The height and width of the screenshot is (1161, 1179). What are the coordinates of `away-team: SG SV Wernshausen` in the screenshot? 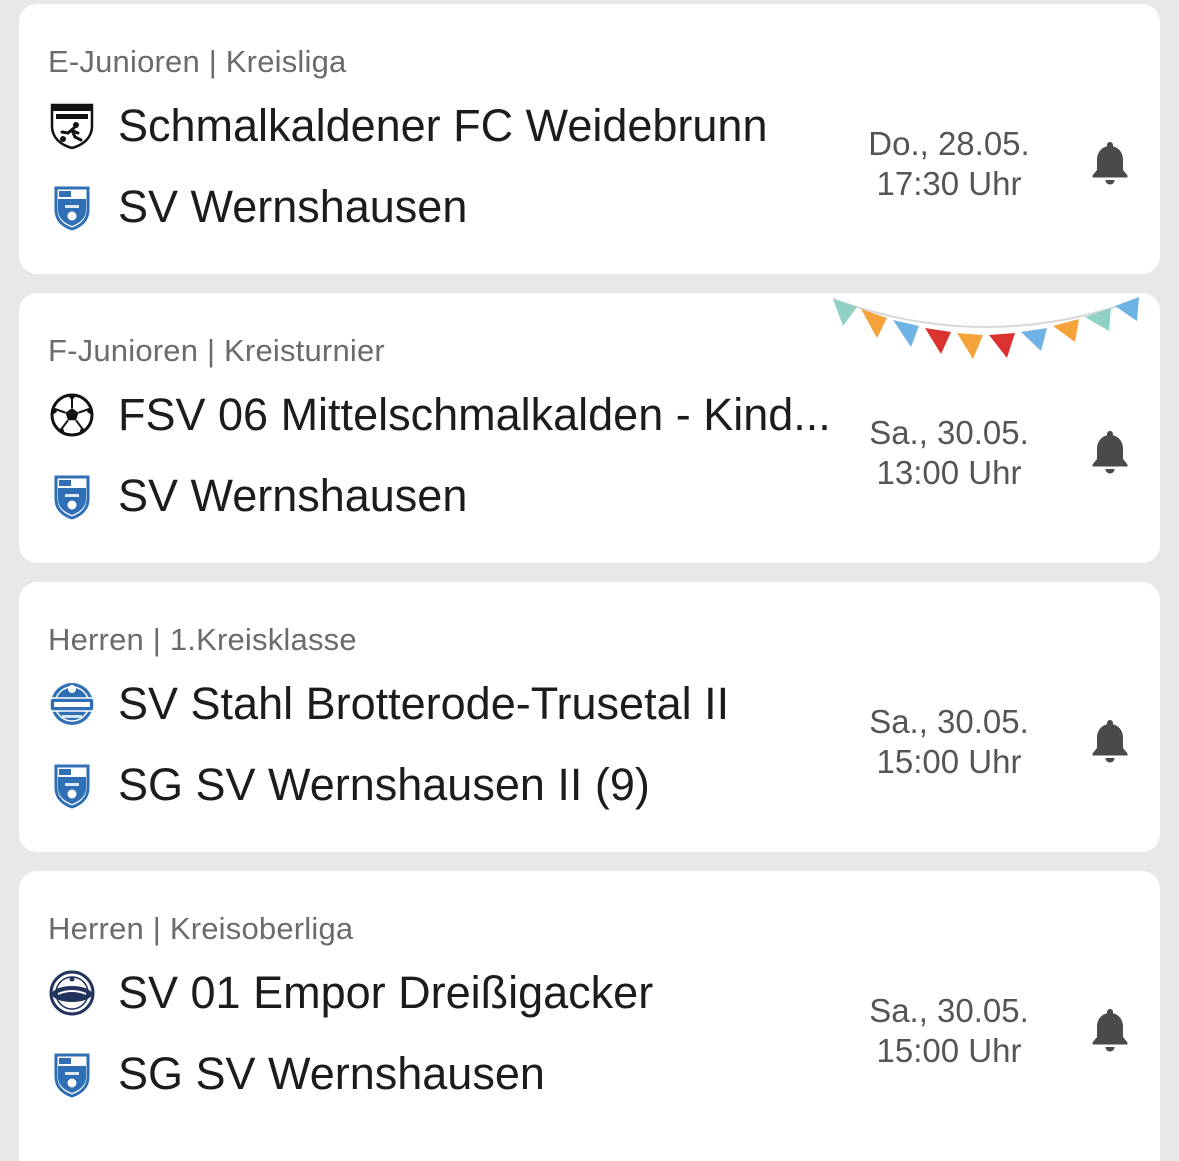 It's located at (453, 1074).